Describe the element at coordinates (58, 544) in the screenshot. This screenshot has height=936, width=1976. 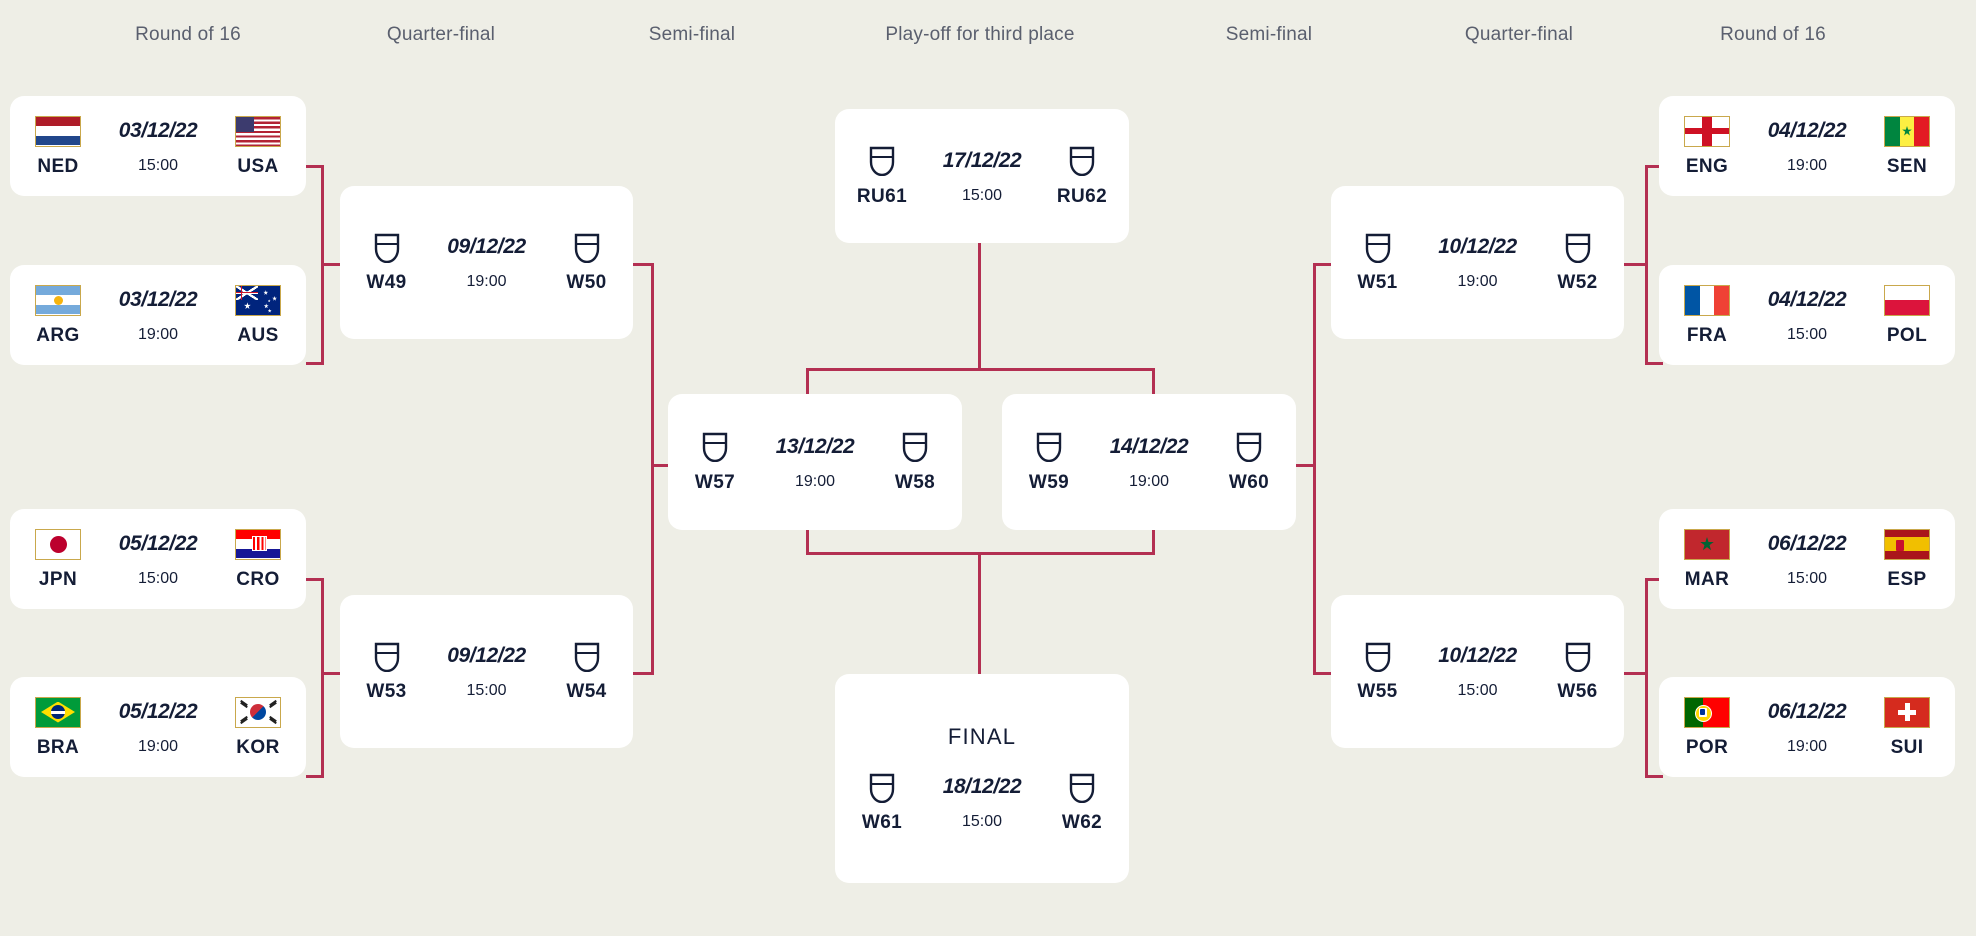
I see `flag-icon-jpn` at that location.